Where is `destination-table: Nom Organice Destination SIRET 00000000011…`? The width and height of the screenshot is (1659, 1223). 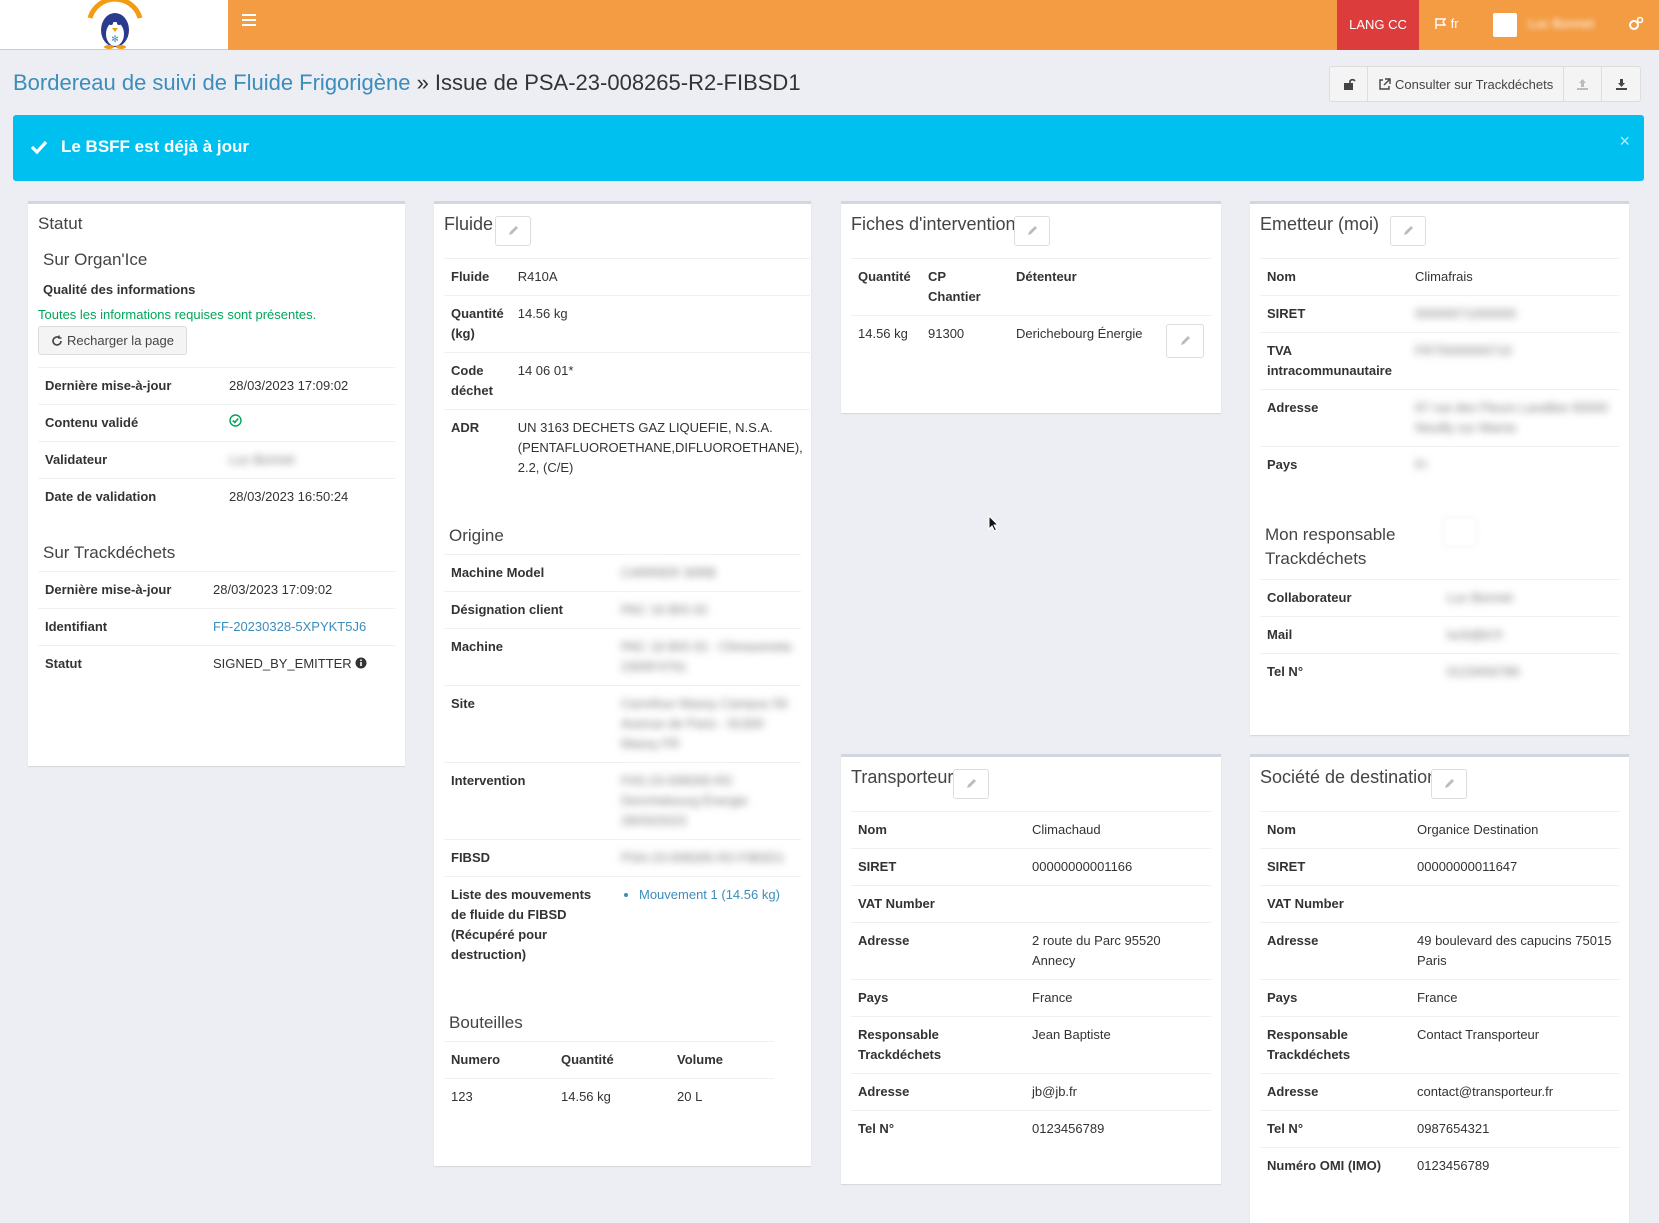 destination-table: Nom Organice Destination SIRET 00000000011… is located at coordinates (1439, 997).